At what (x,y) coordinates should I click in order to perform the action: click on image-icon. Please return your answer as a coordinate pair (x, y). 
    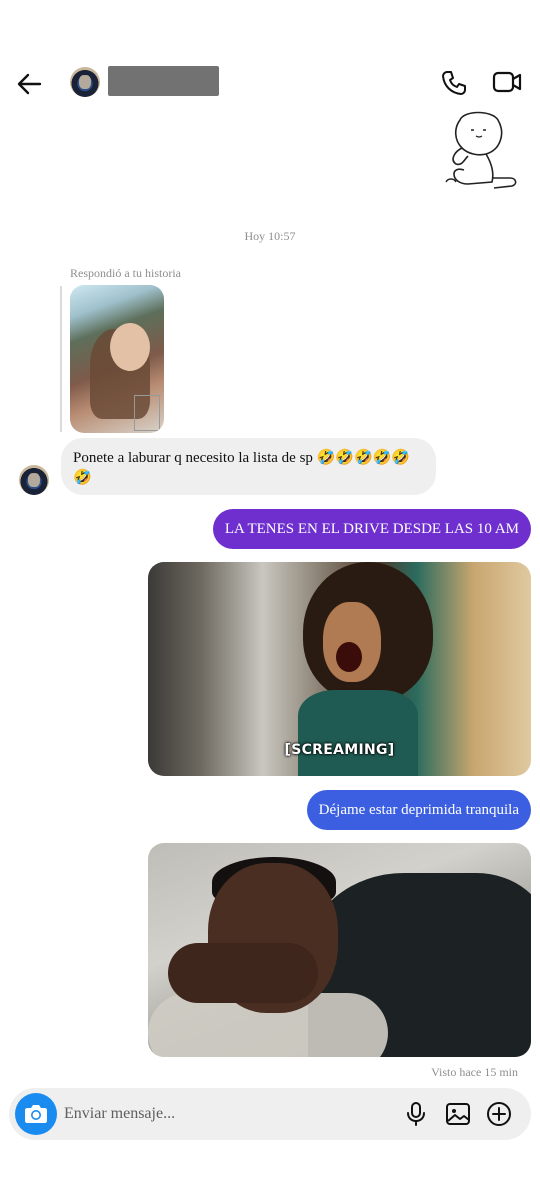
    Looking at the image, I should click on (458, 1114).